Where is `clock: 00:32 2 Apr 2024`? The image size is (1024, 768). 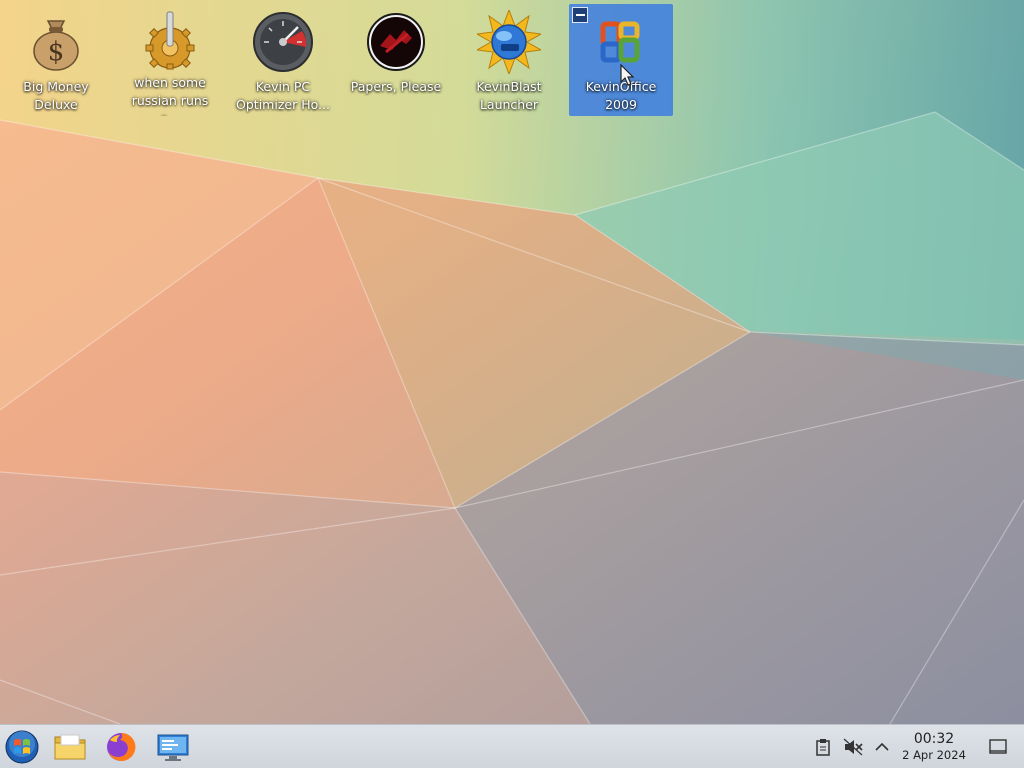
clock: 00:32 2 Apr 2024 is located at coordinates (934, 747).